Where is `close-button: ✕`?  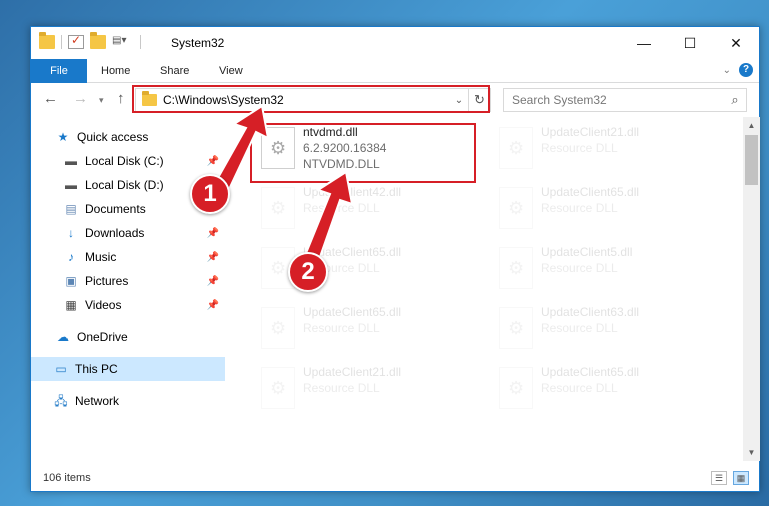 close-button: ✕ is located at coordinates (736, 43).